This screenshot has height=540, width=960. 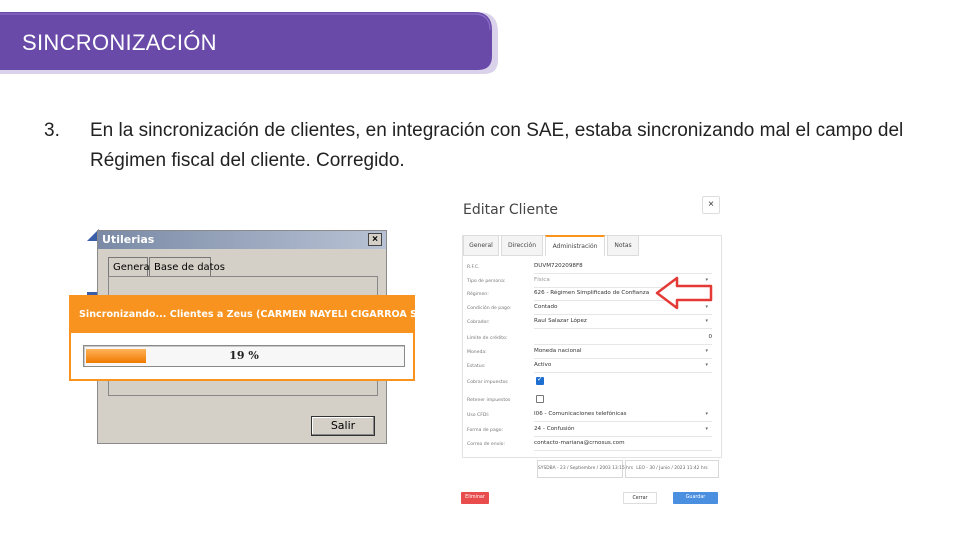 What do you see at coordinates (623, 245) in the screenshot?
I see `tab-notas: Notas` at bounding box center [623, 245].